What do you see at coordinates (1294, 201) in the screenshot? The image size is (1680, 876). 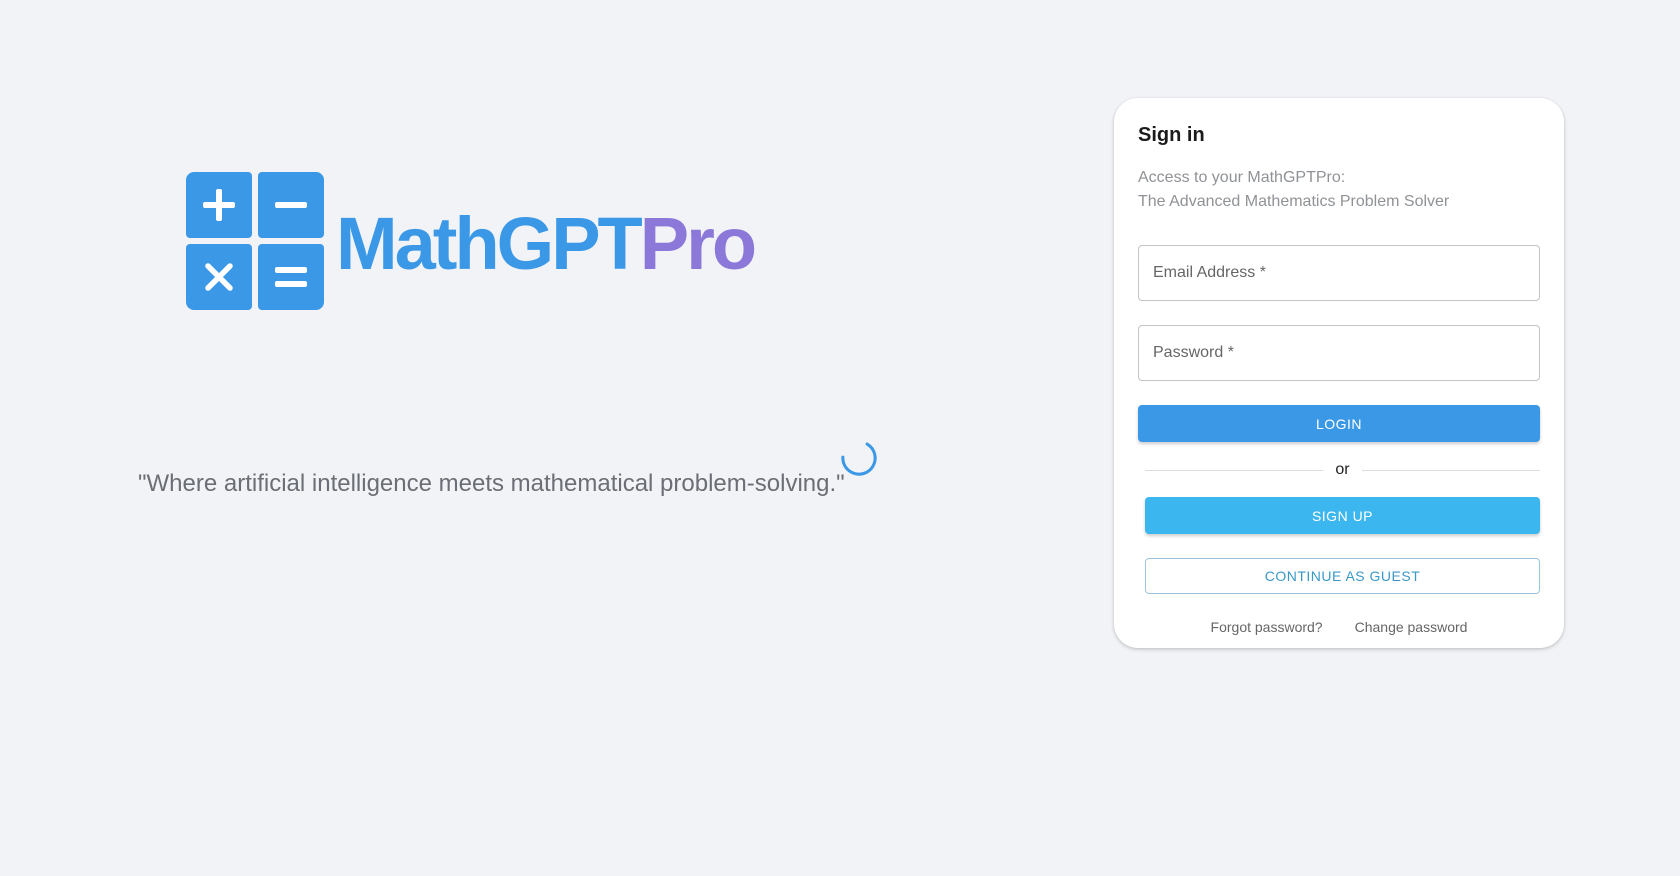 I see `signin-subtitle-line2: The Advanced Mathematics Problem Solver` at bounding box center [1294, 201].